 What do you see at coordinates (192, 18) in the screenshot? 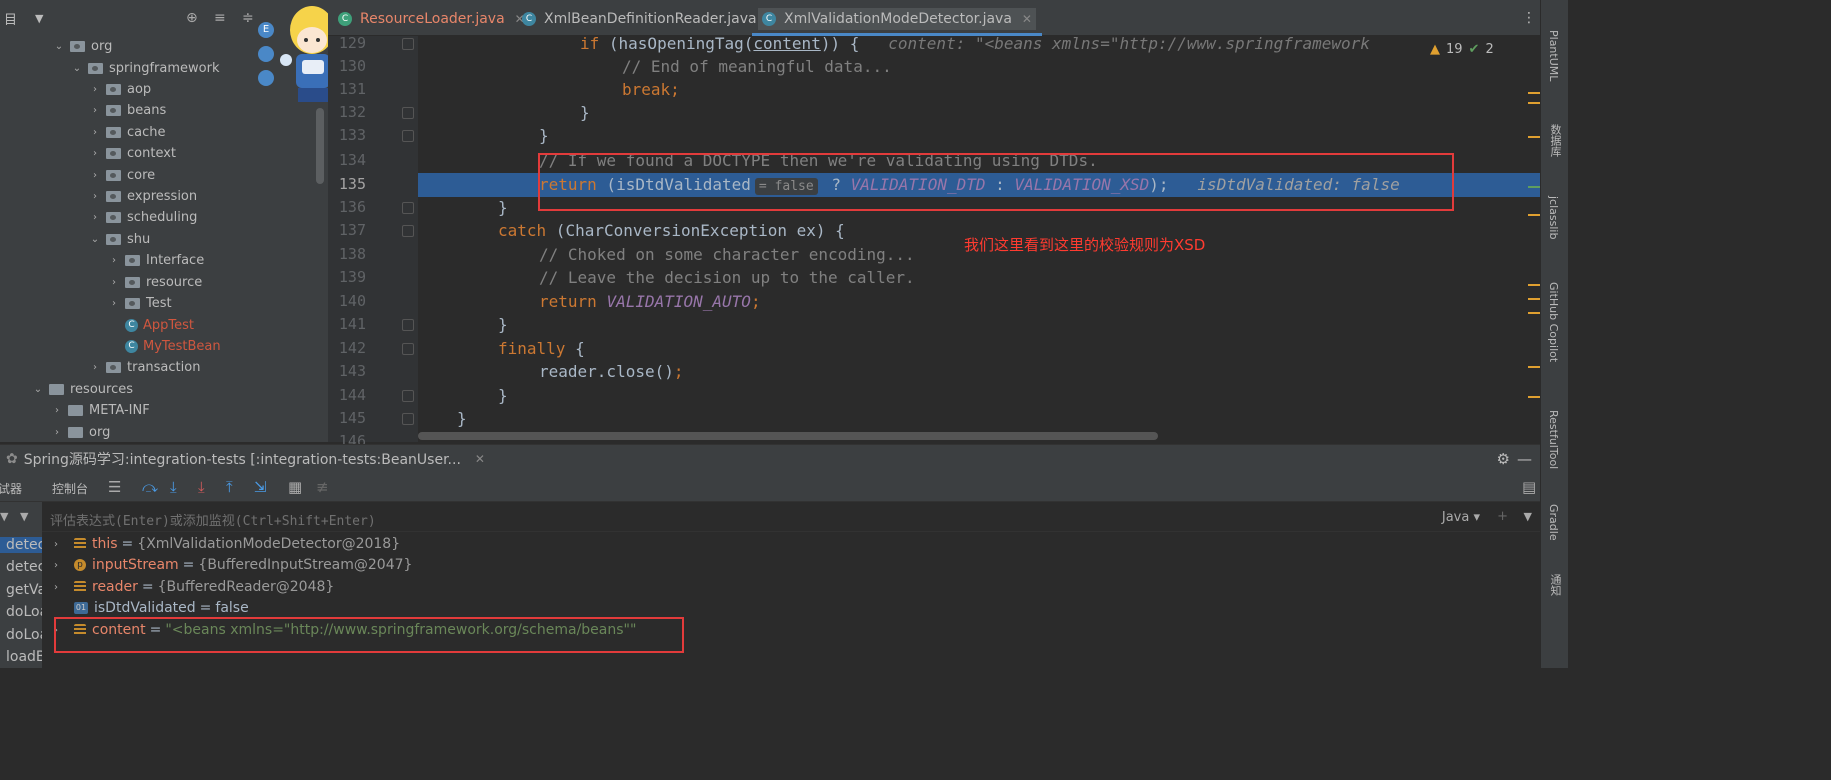
I see `locate-icon: ⊕` at bounding box center [192, 18].